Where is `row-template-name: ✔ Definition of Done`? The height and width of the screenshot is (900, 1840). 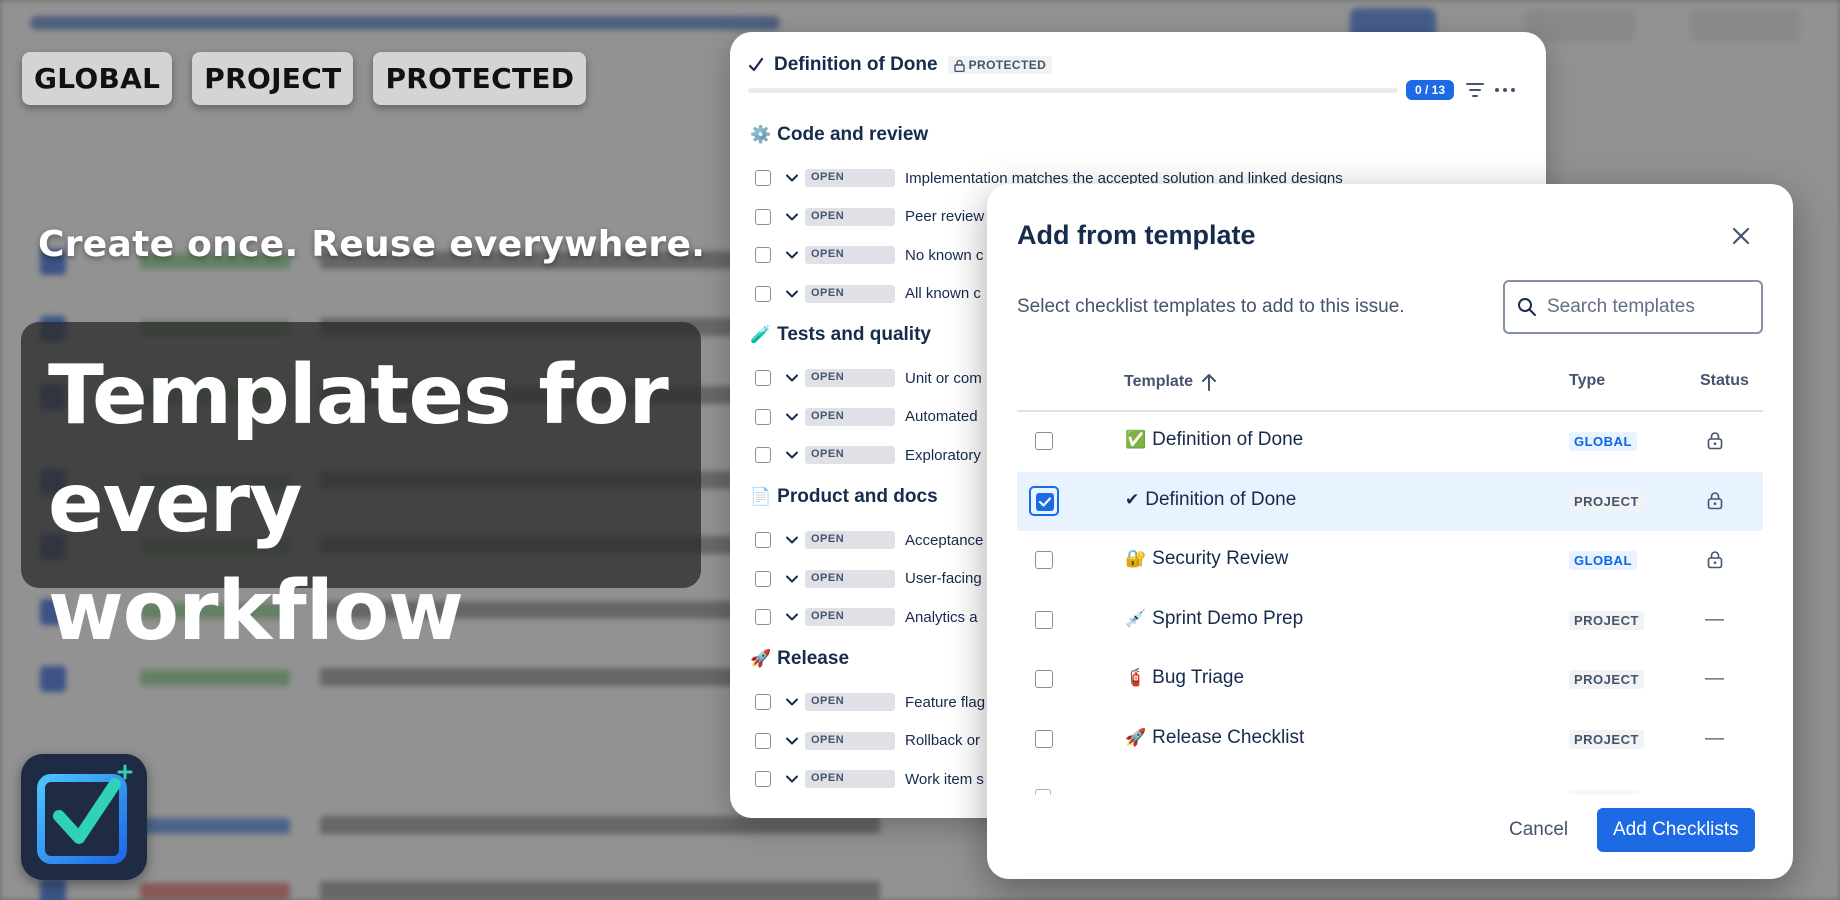
row-template-name: ✔ Definition of Done is located at coordinates (1210, 500).